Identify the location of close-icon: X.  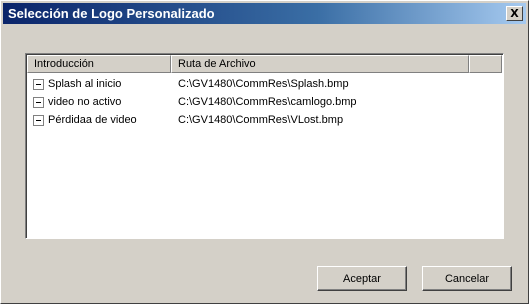
(514, 13).